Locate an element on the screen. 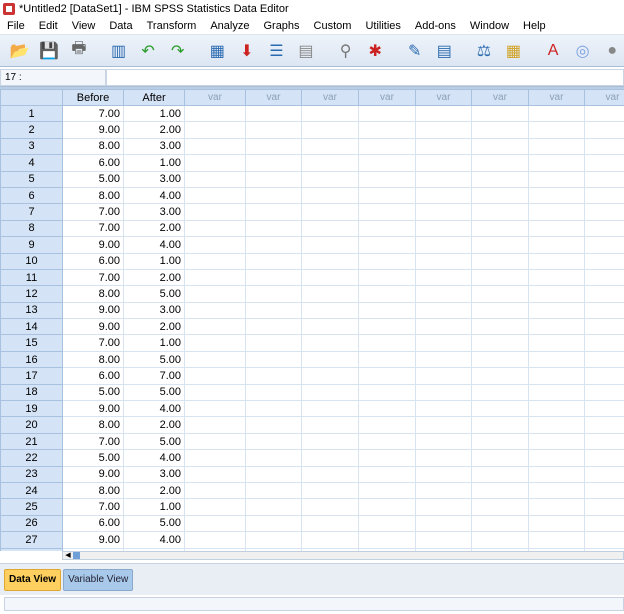 This screenshot has height=614, width=624. go-to-case-icon: ▦ is located at coordinates (217, 51).